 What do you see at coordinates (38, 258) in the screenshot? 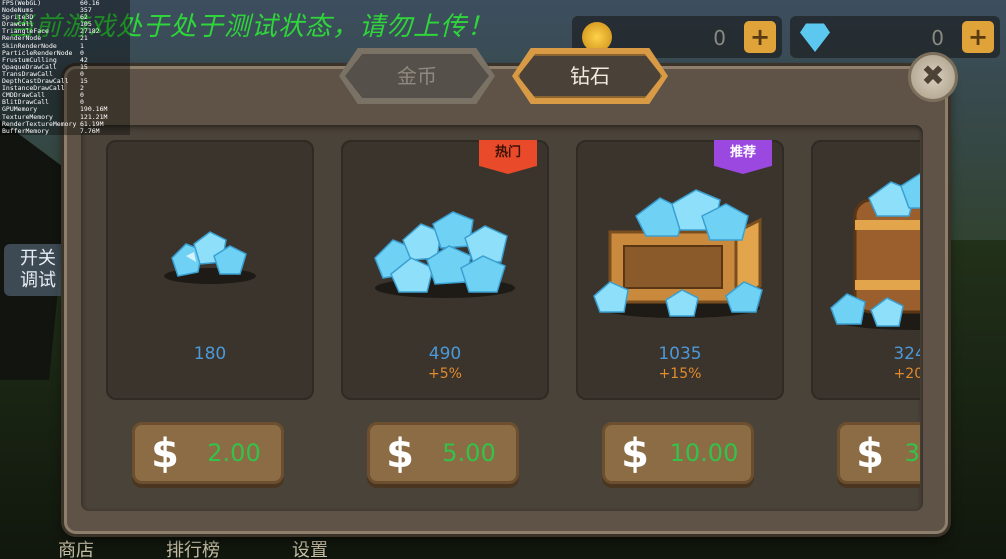
I see `debug-toggle-line1: 开关` at bounding box center [38, 258].